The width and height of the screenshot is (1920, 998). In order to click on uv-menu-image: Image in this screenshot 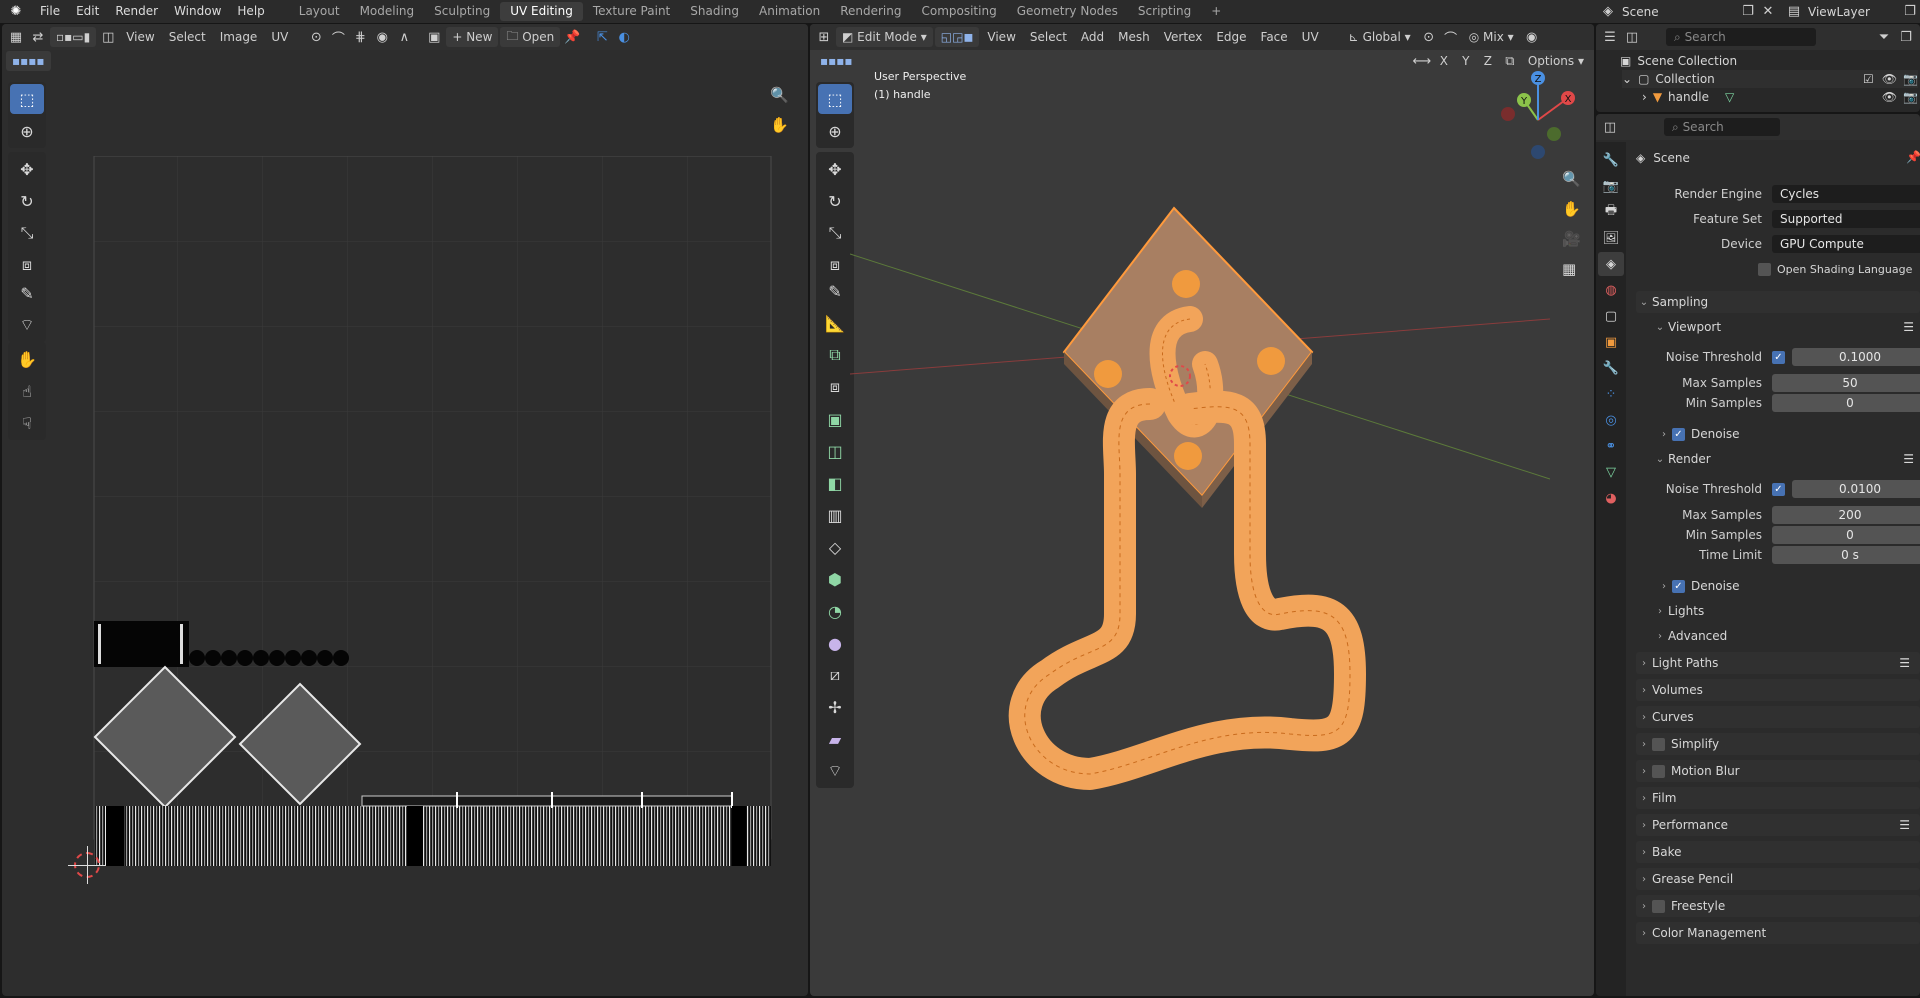, I will do `click(239, 37)`.